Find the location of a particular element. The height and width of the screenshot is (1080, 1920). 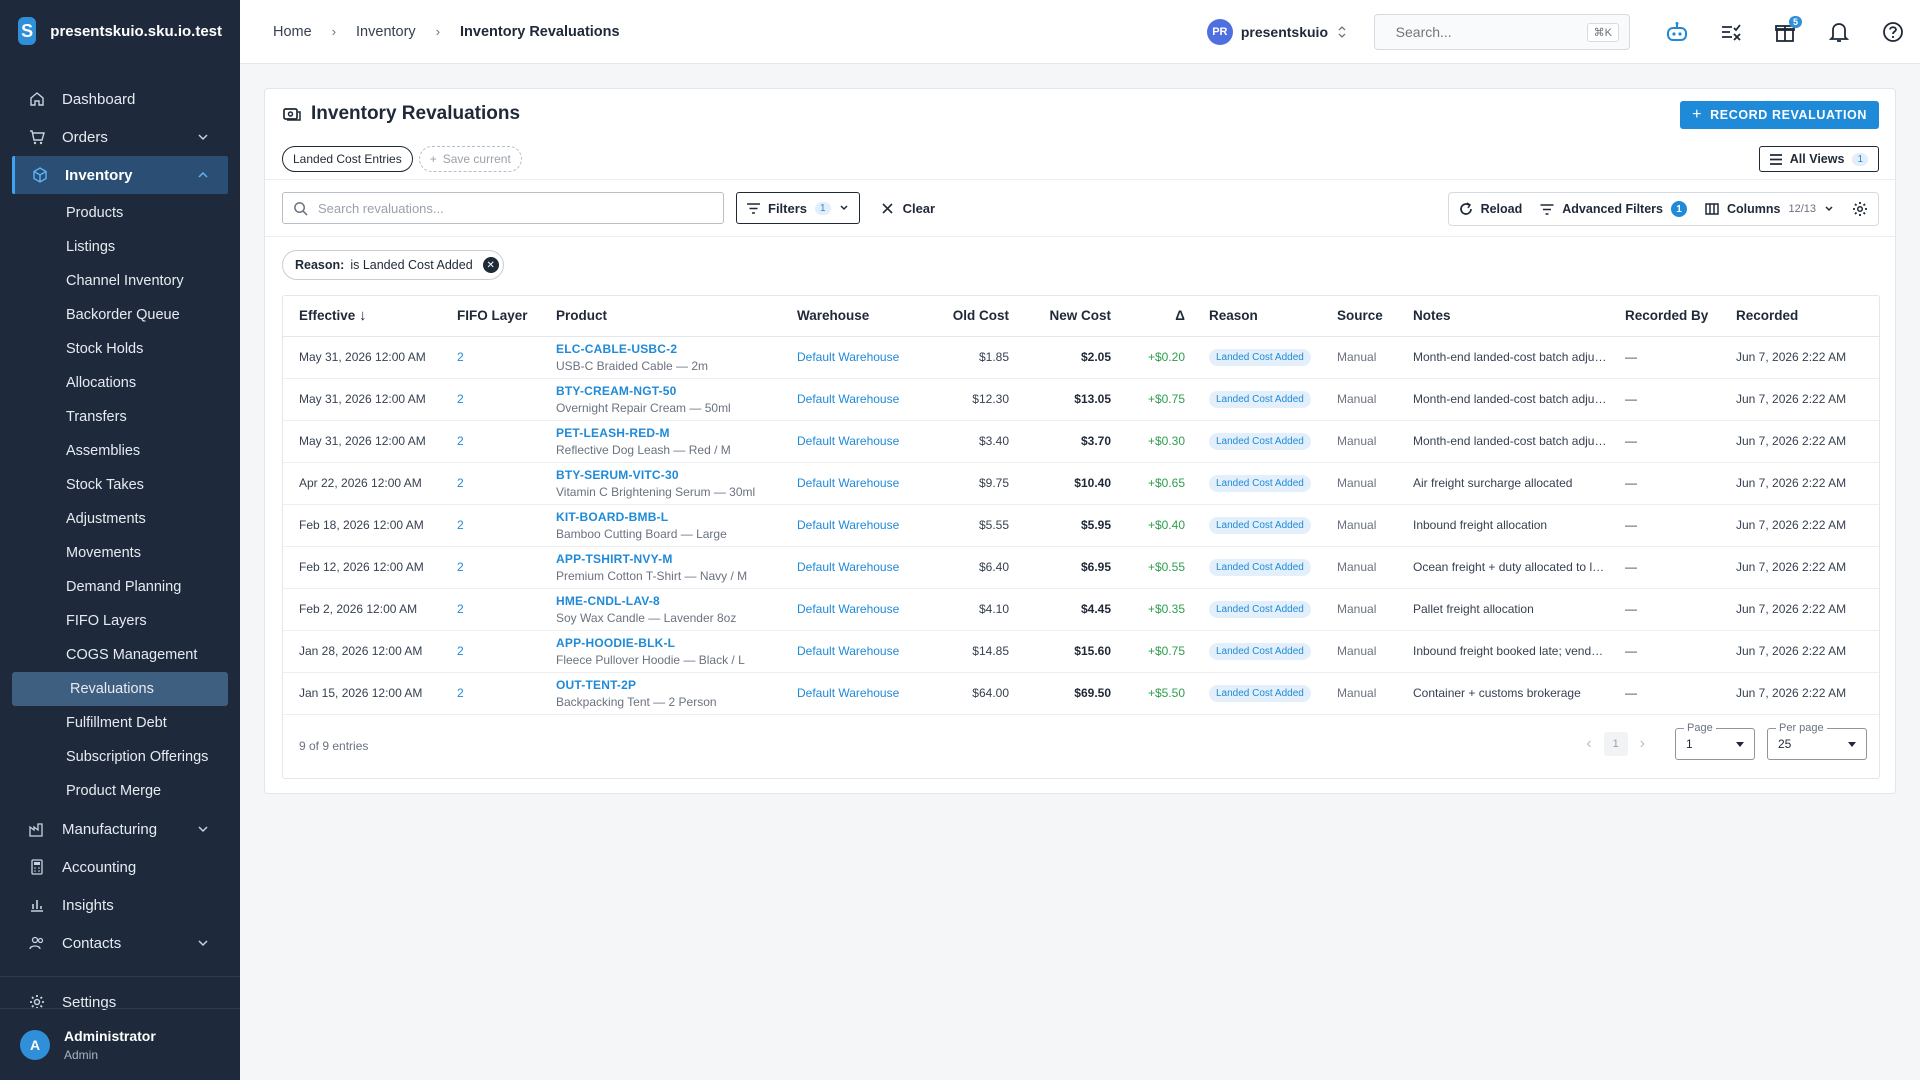

sidebar-item-manufacturing: Manufacturing is located at coordinates (120, 829).